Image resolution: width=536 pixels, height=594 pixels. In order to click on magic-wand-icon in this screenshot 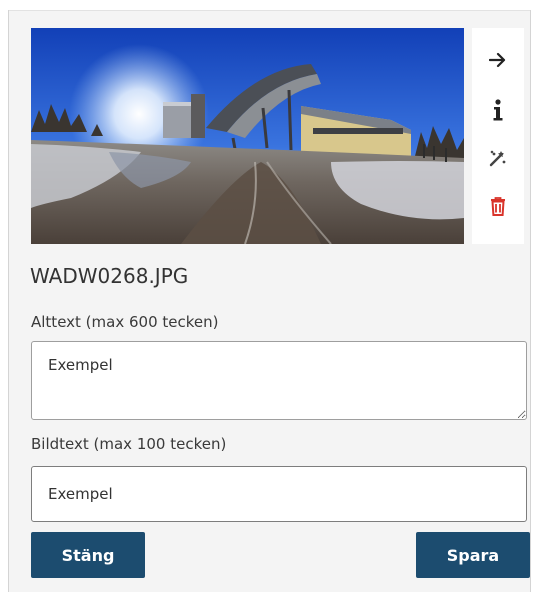, I will do `click(498, 158)`.